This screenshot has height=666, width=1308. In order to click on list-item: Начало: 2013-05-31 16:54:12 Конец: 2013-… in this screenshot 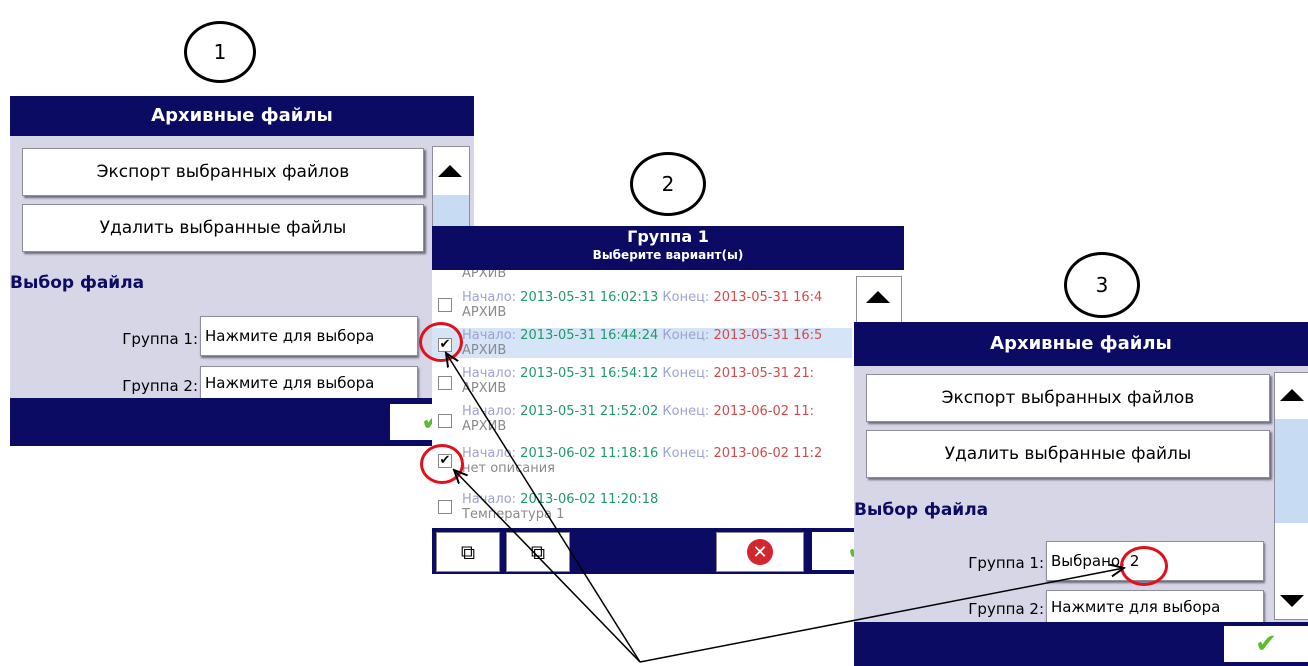, I will do `click(642, 381)`.